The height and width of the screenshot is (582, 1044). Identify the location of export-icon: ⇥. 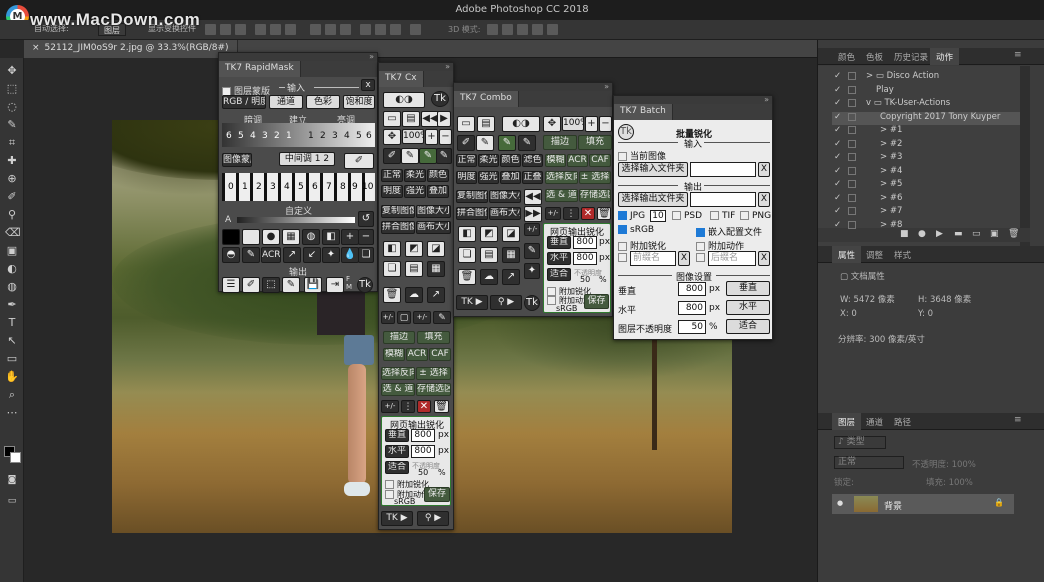
(335, 285).